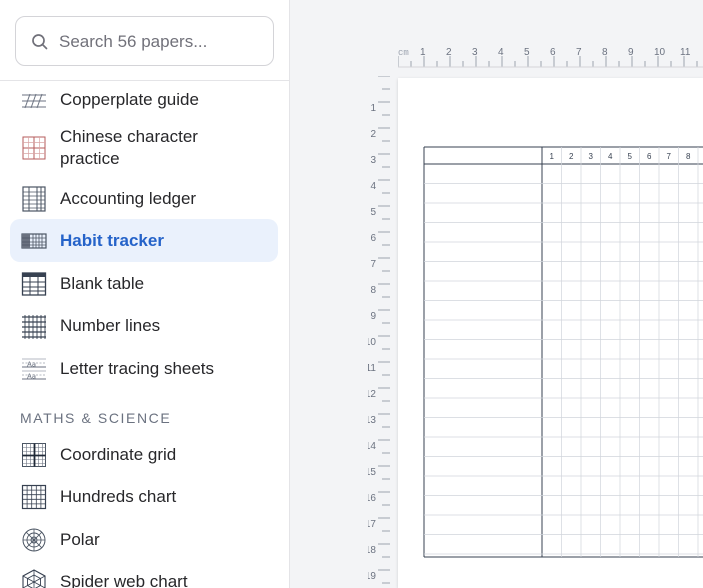 The width and height of the screenshot is (703, 588). What do you see at coordinates (372, 498) in the screenshot?
I see `ruler-tick-label: 16` at bounding box center [372, 498].